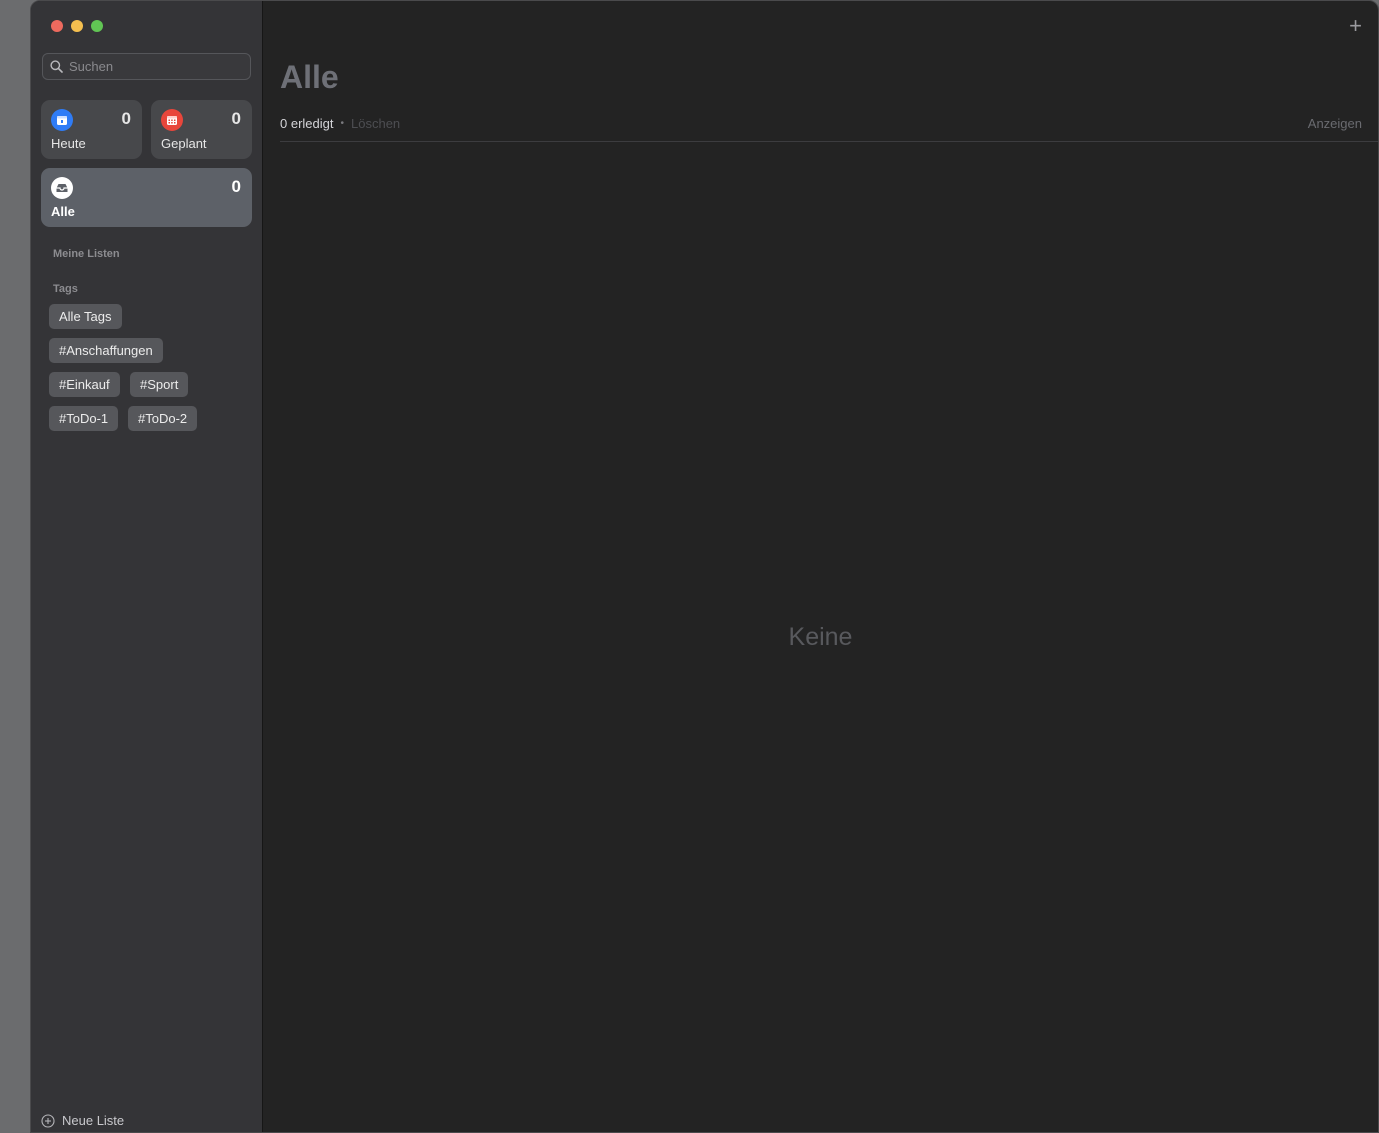 This screenshot has height=1133, width=1379. What do you see at coordinates (146, 197) in the screenshot?
I see `smart-list-all: 0 Alle` at bounding box center [146, 197].